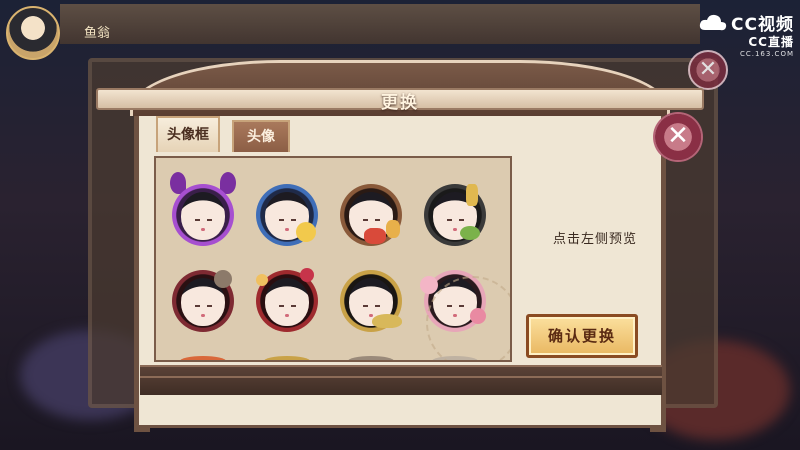  I want to click on tab-avatar: 头像, so click(261, 136).